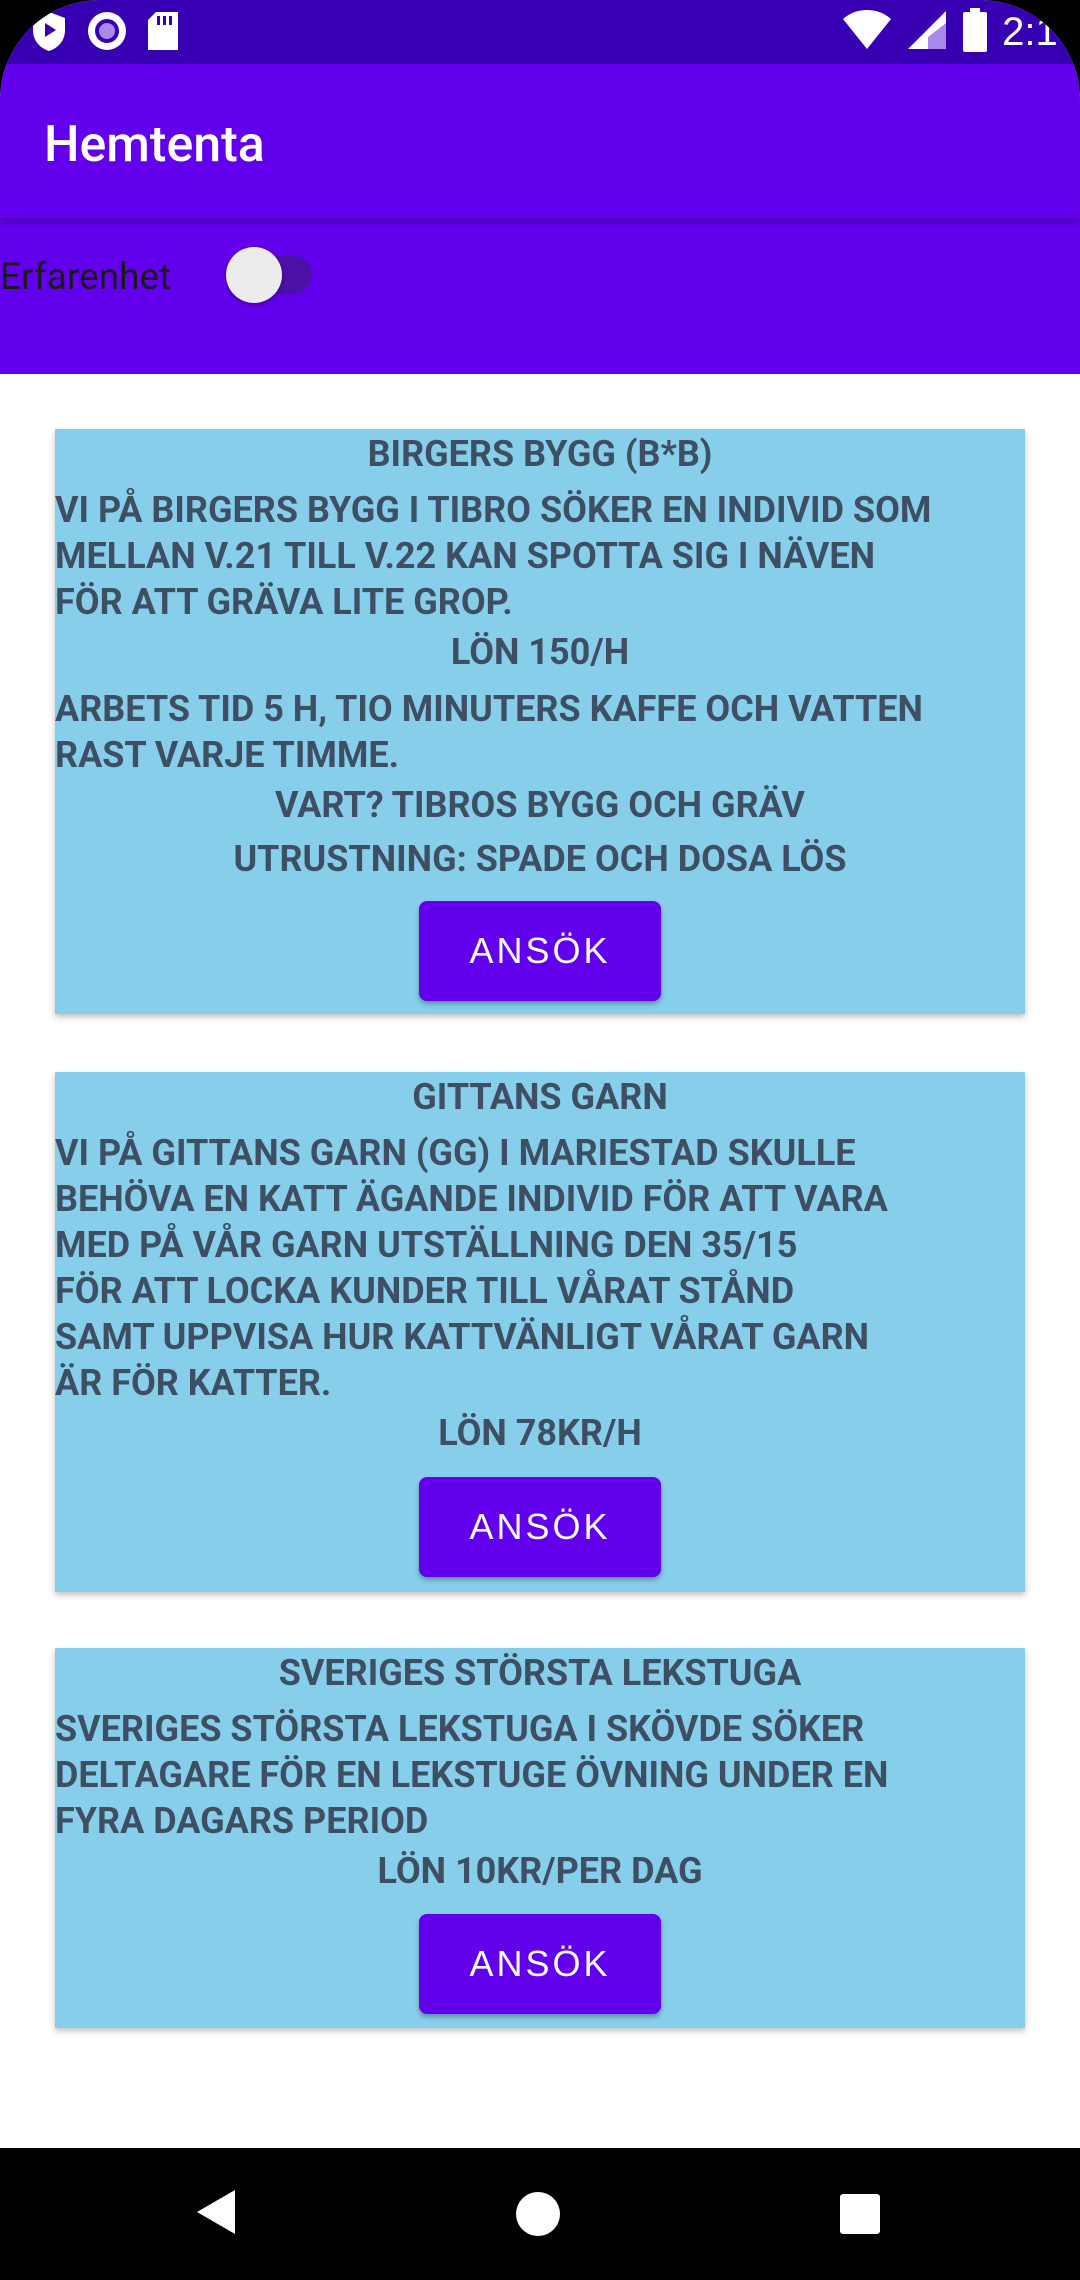 This screenshot has width=1080, height=2280. Describe the element at coordinates (540, 805) in the screenshot. I see `job-location: VART? TIBROS BYGG OCH GRÄV` at that location.